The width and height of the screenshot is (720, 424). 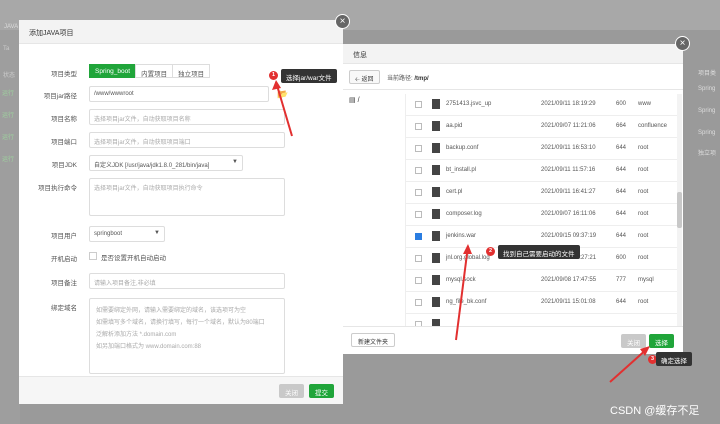 What do you see at coordinates (461, 170) in the screenshot?
I see `file-name: bt_install.pl` at bounding box center [461, 170].